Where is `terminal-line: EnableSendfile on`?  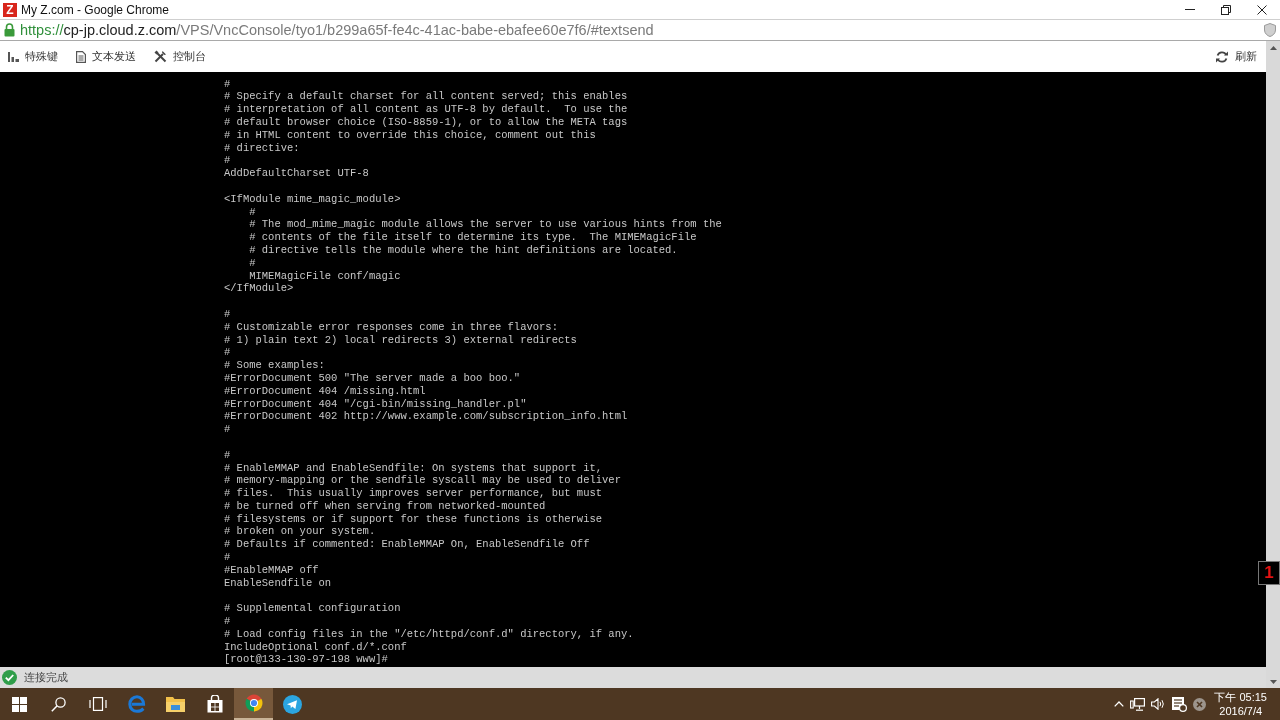 terminal-line: EnableSendfile on is located at coordinates (278, 583).